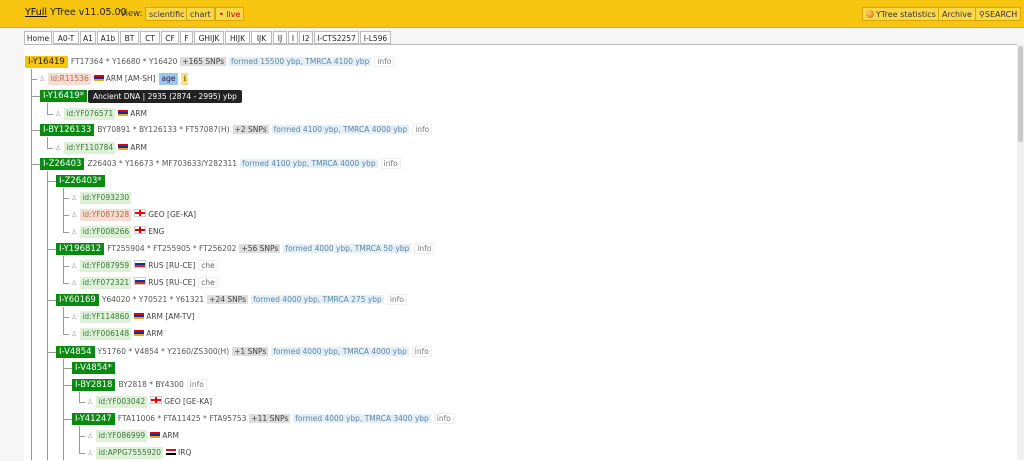 This screenshot has height=461, width=1024. What do you see at coordinates (306, 37) in the screenshot?
I see `tab-i2: I2` at bounding box center [306, 37].